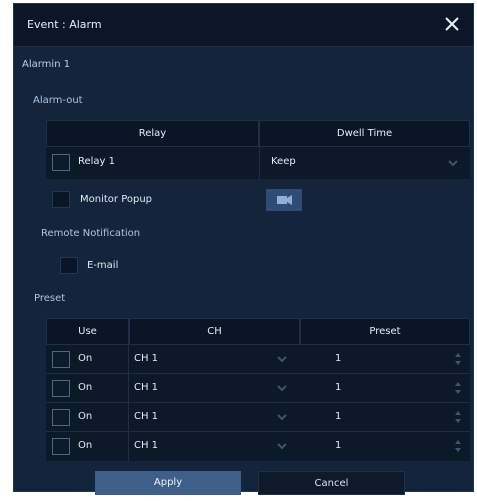 The height and width of the screenshot is (501, 477). I want to click on relay-1-label: Relay 1, so click(97, 161).